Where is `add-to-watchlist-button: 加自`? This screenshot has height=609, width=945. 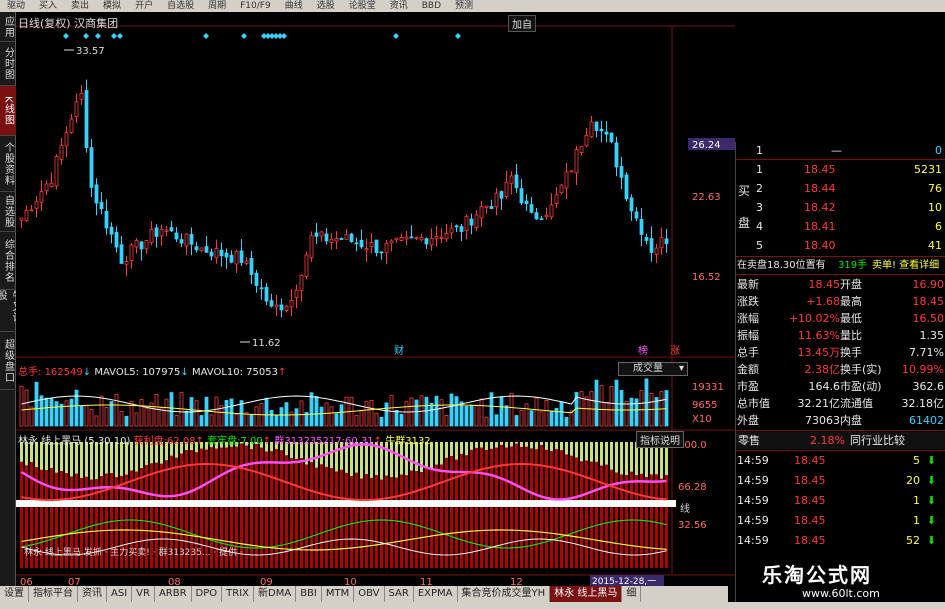 add-to-watchlist-button: 加自 is located at coordinates (522, 23).